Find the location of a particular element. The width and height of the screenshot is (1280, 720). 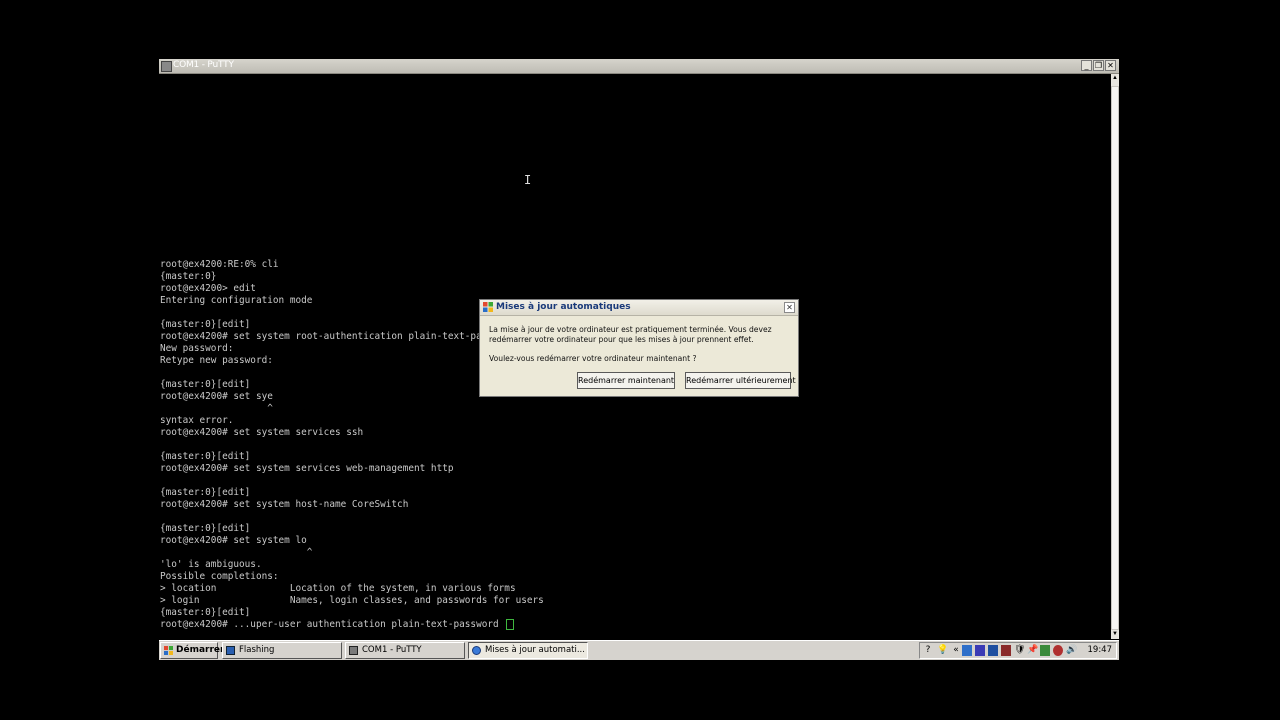

terminal-line-text: Retype new password: is located at coordinates (216, 360).